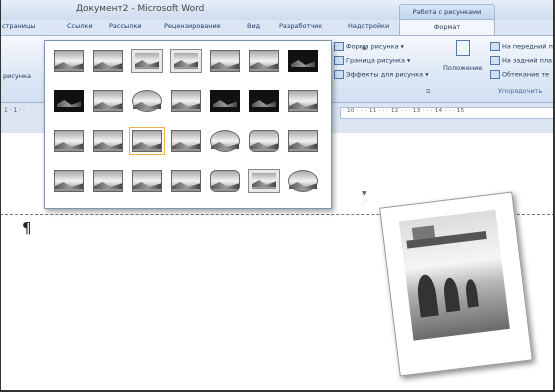  I want to click on arrange-group-label: Упорядочить, so click(520, 91).